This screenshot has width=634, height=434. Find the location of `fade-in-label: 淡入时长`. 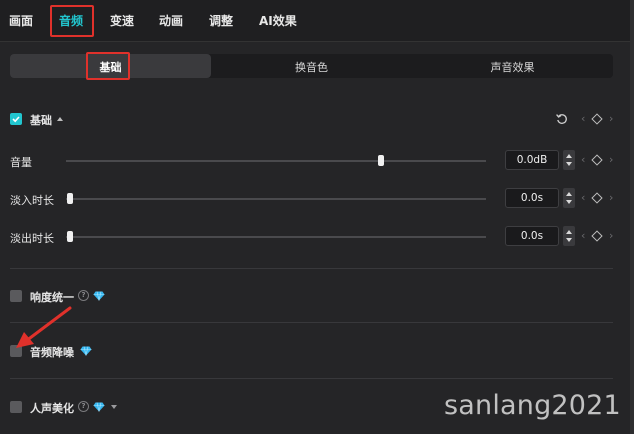

fade-in-label: 淡入时长 is located at coordinates (32, 200).